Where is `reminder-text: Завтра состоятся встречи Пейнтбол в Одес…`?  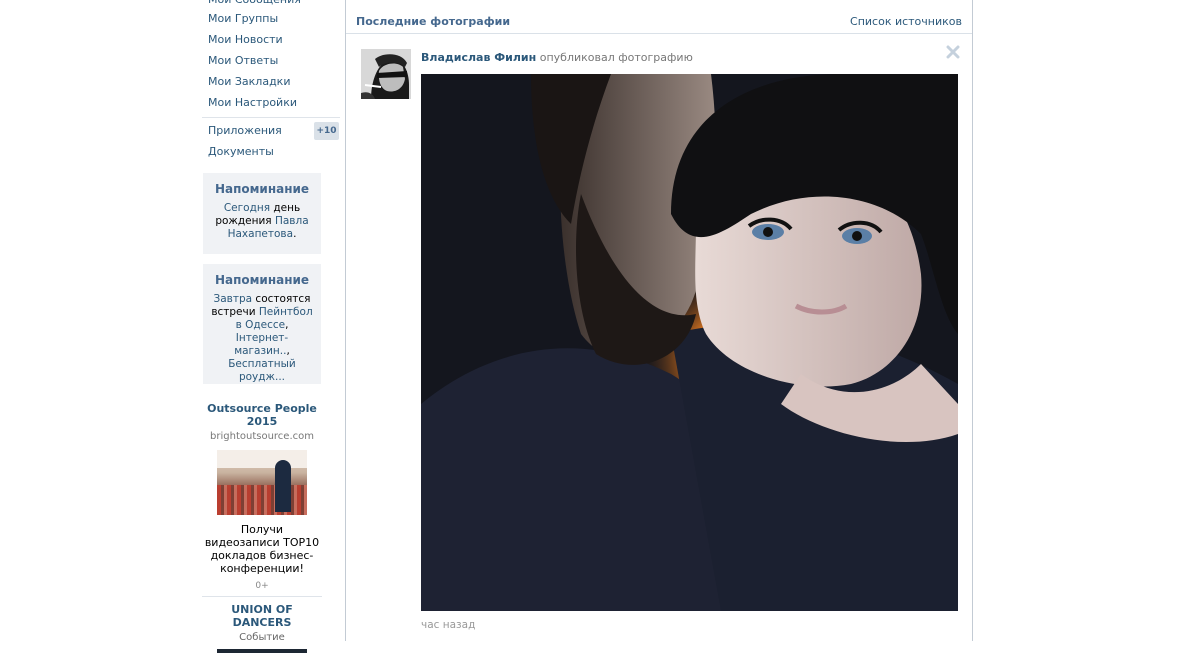
reminder-text: Завтра состоятся встречи Пейнтбол в Одес… is located at coordinates (262, 338).